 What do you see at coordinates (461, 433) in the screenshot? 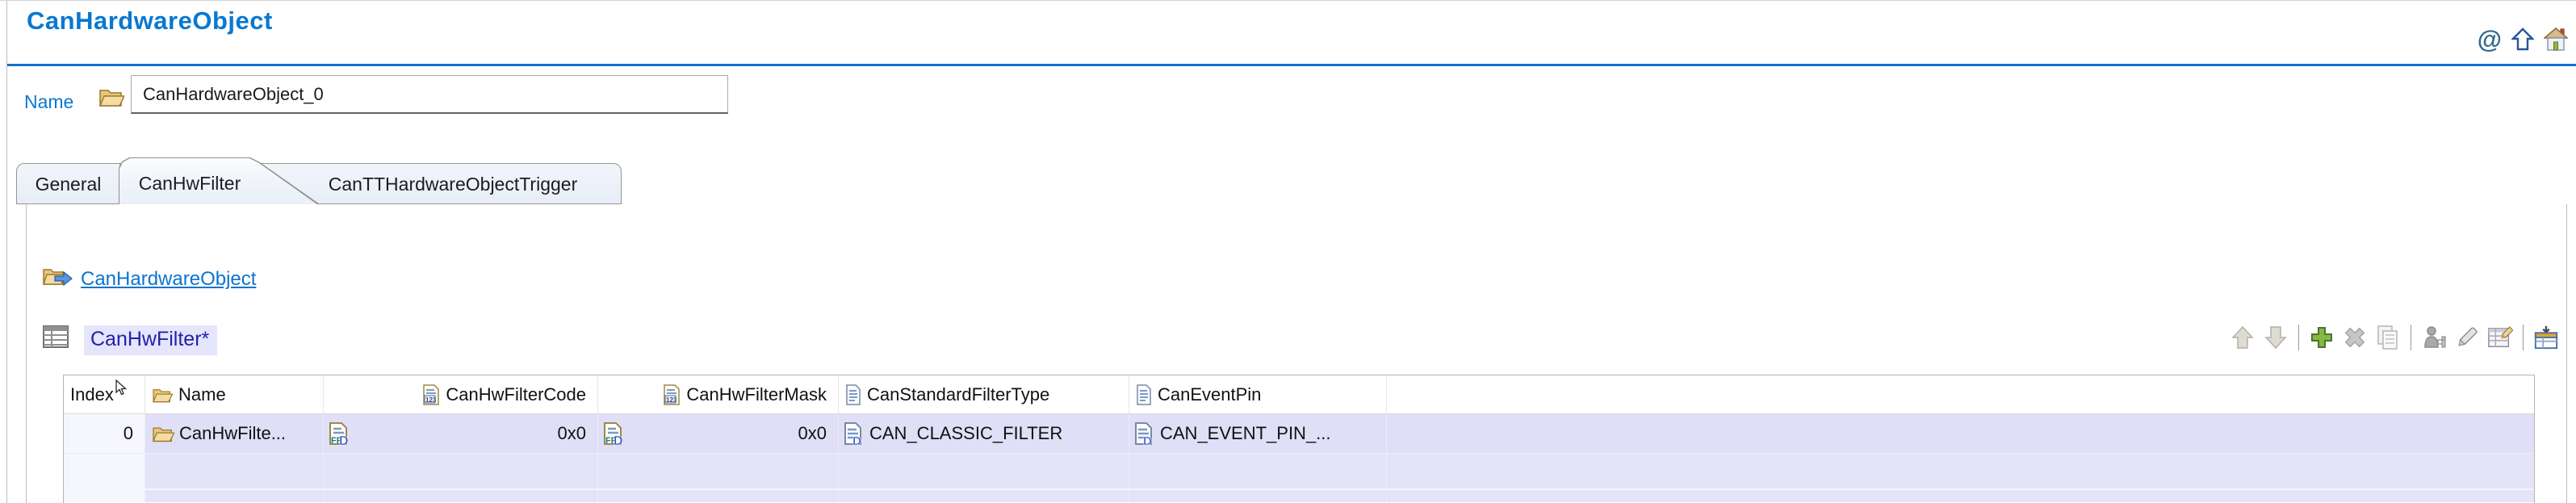
I see `cell-canhwfiltercode: FF D 0x0` at bounding box center [461, 433].